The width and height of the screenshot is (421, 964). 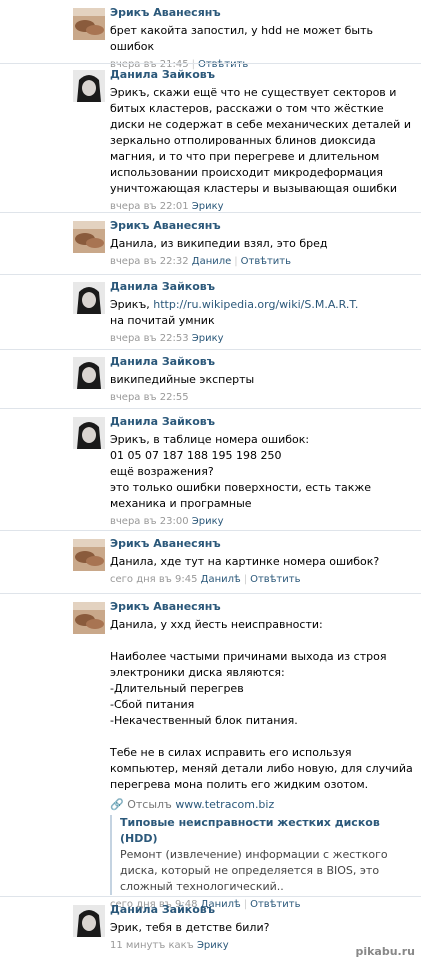 I want to click on comment-meta: сего дня въ 9:45 Данилѣ | Отвѣтить, so click(x=262, y=580).